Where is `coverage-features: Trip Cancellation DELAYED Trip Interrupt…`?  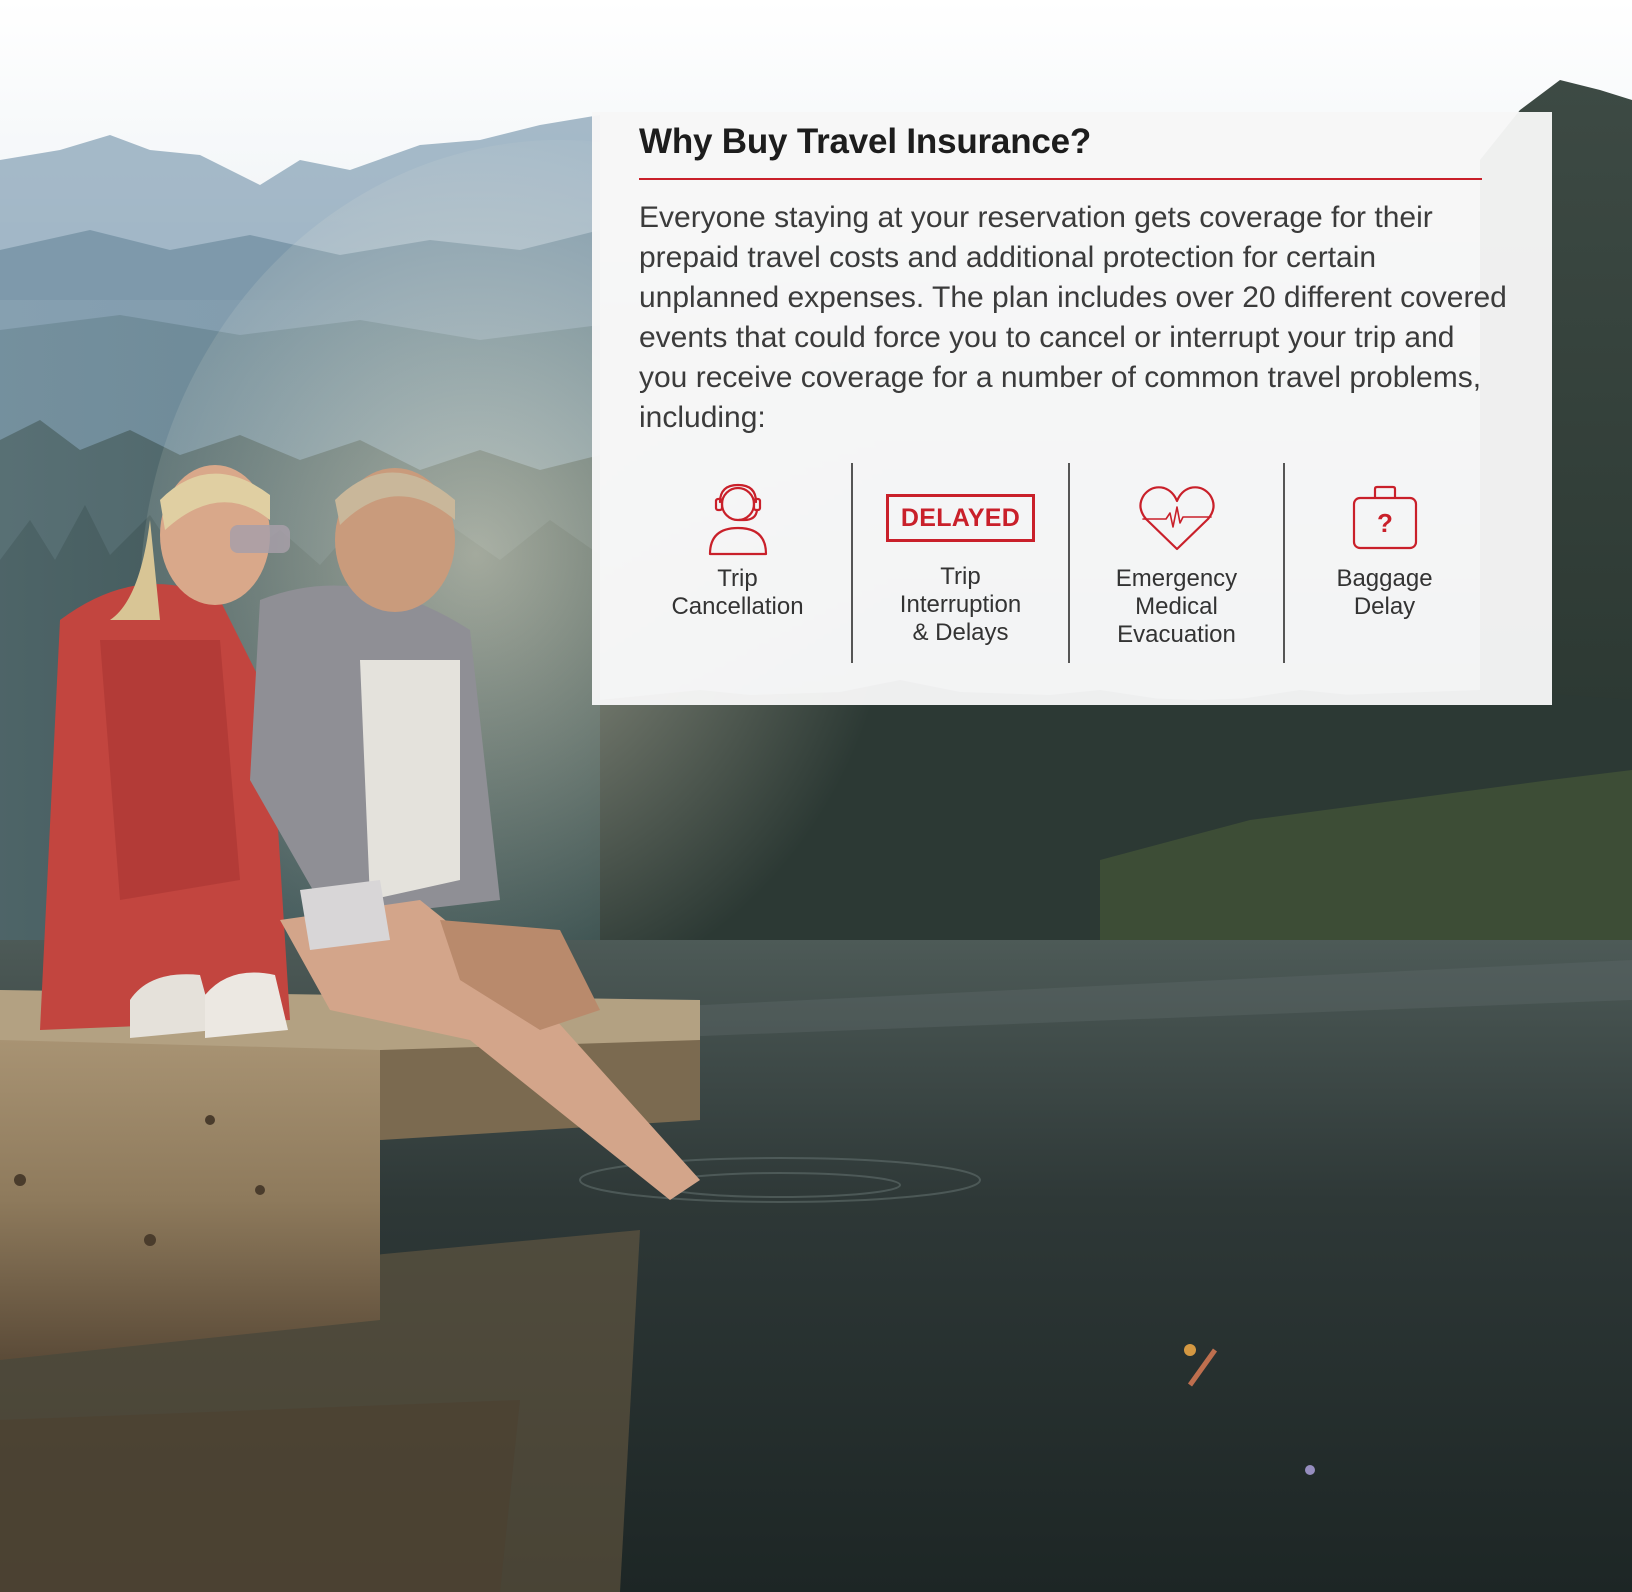 coverage-features: Trip Cancellation DELAYED Trip Interrupt… is located at coordinates (1054, 563).